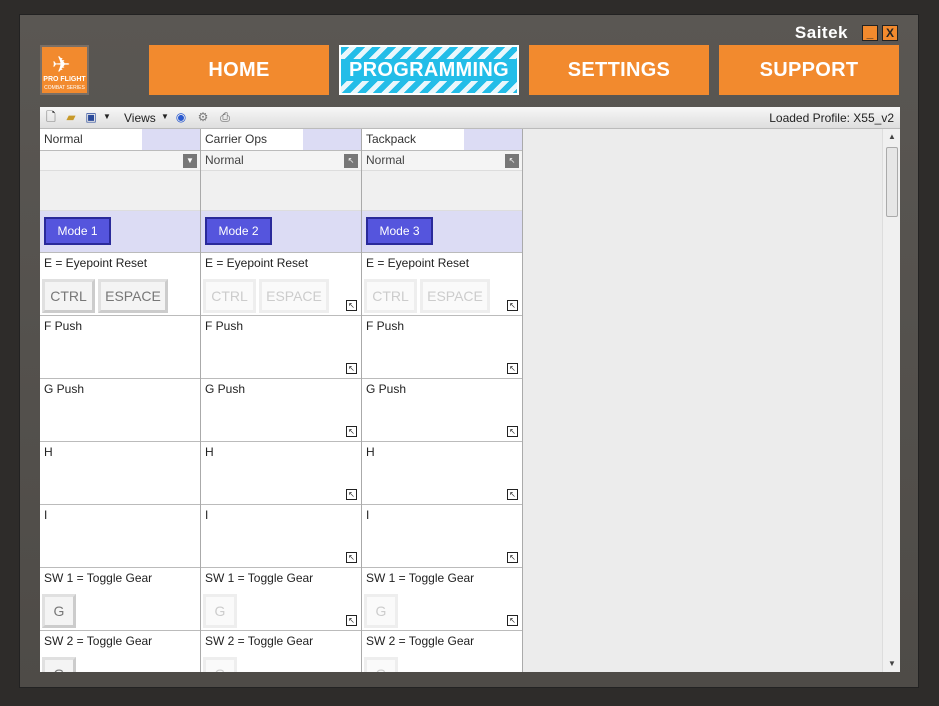 The image size is (939, 706). I want to click on command-cell: G Push, so click(120, 410).